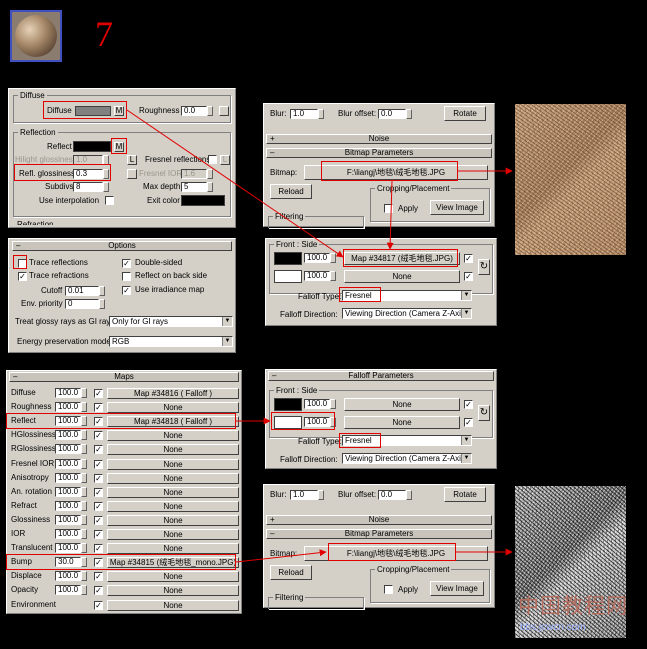 The image size is (647, 649). Describe the element at coordinates (235, 183) in the screenshot. I see `arrow-diffuse-to-falloff` at that location.